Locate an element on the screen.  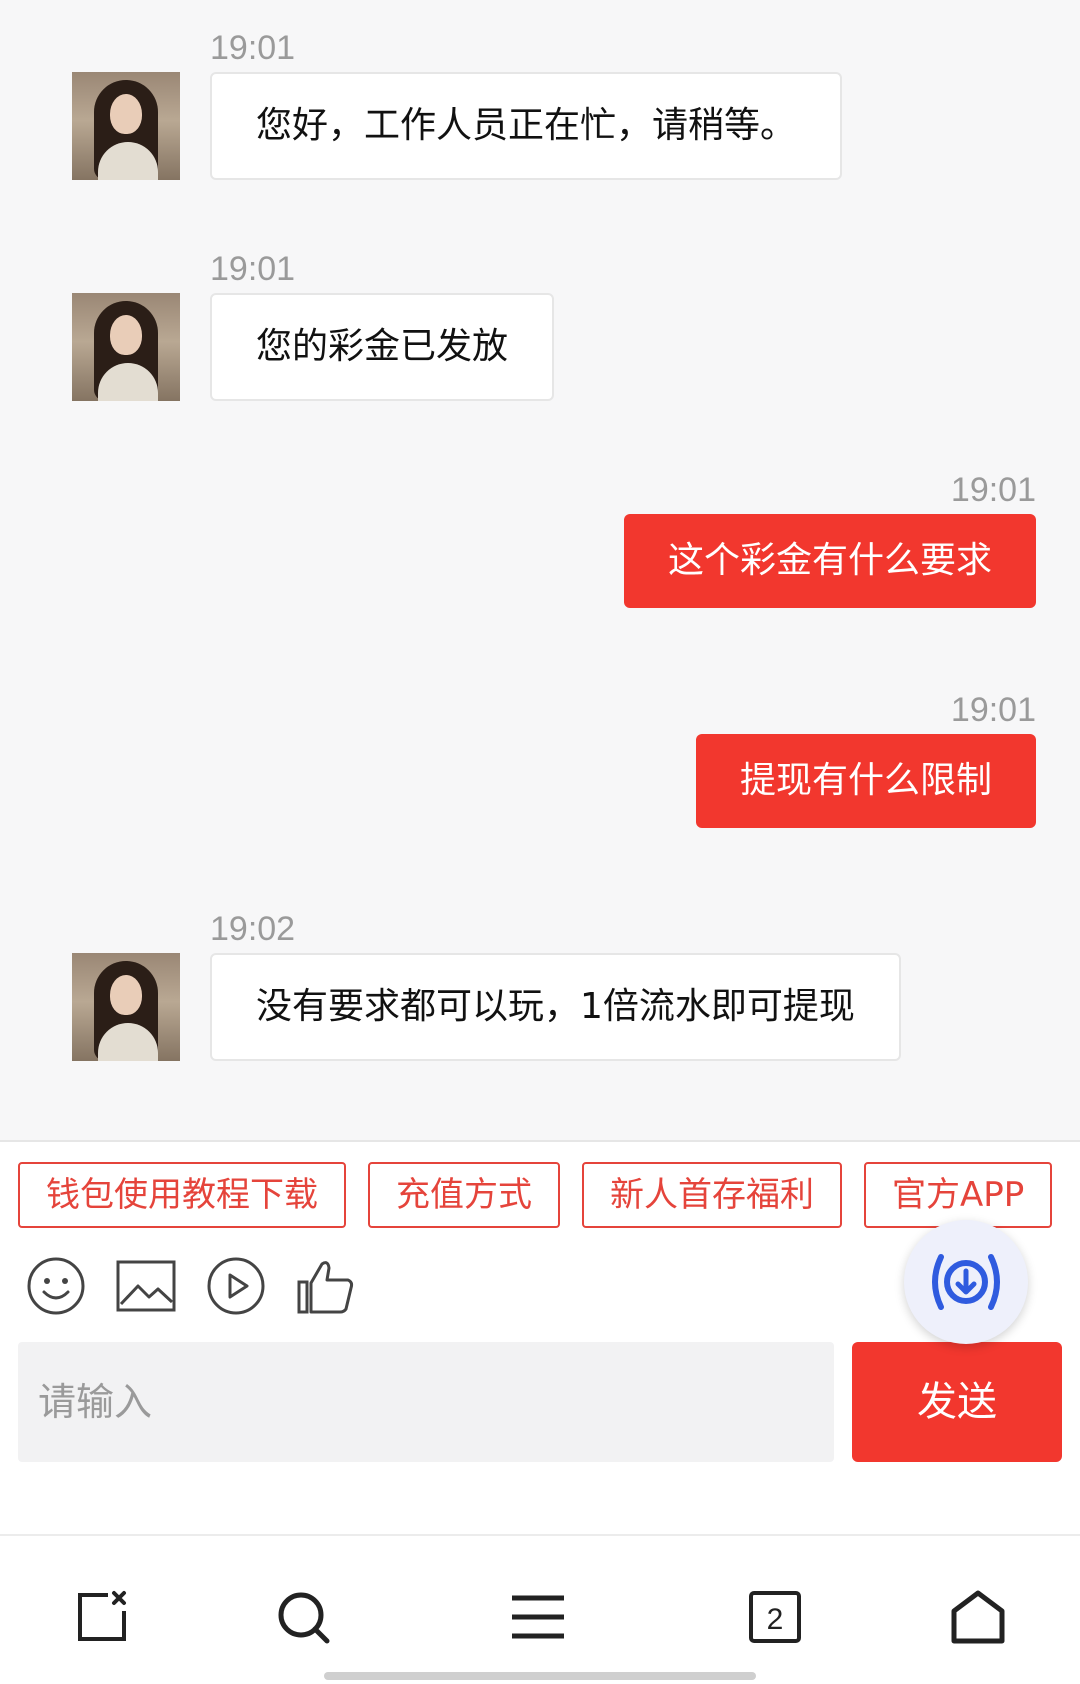
home-indicator is located at coordinates (540, 1676).